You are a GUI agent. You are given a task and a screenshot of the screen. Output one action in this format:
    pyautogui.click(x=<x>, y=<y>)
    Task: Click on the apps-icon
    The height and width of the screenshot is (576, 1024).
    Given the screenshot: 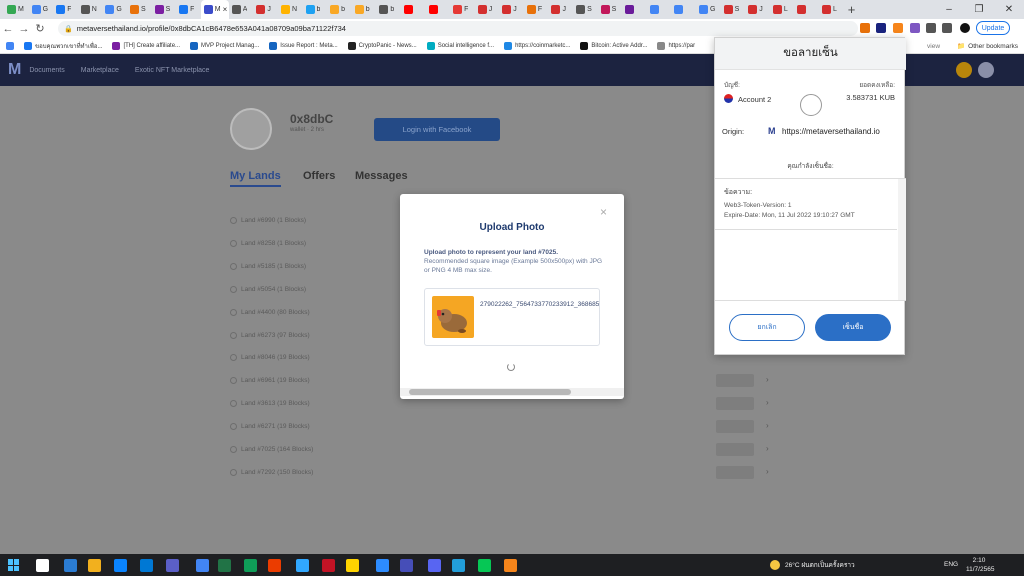 What is the action you would take?
    pyautogui.click(x=10, y=45)
    